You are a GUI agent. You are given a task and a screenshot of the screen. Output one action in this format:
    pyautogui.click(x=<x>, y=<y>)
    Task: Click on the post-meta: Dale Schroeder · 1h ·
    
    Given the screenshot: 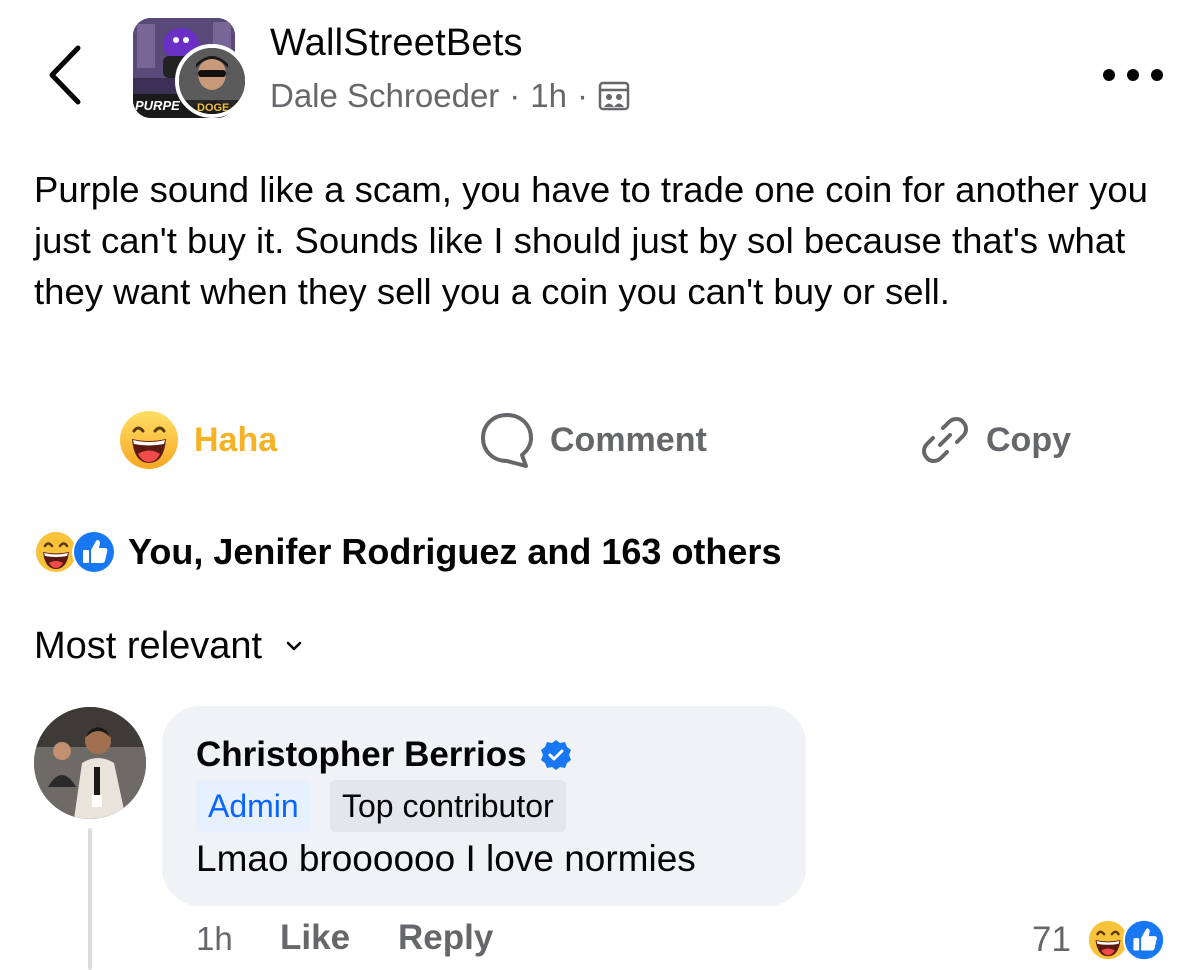 What is the action you would take?
    pyautogui.click(x=450, y=96)
    